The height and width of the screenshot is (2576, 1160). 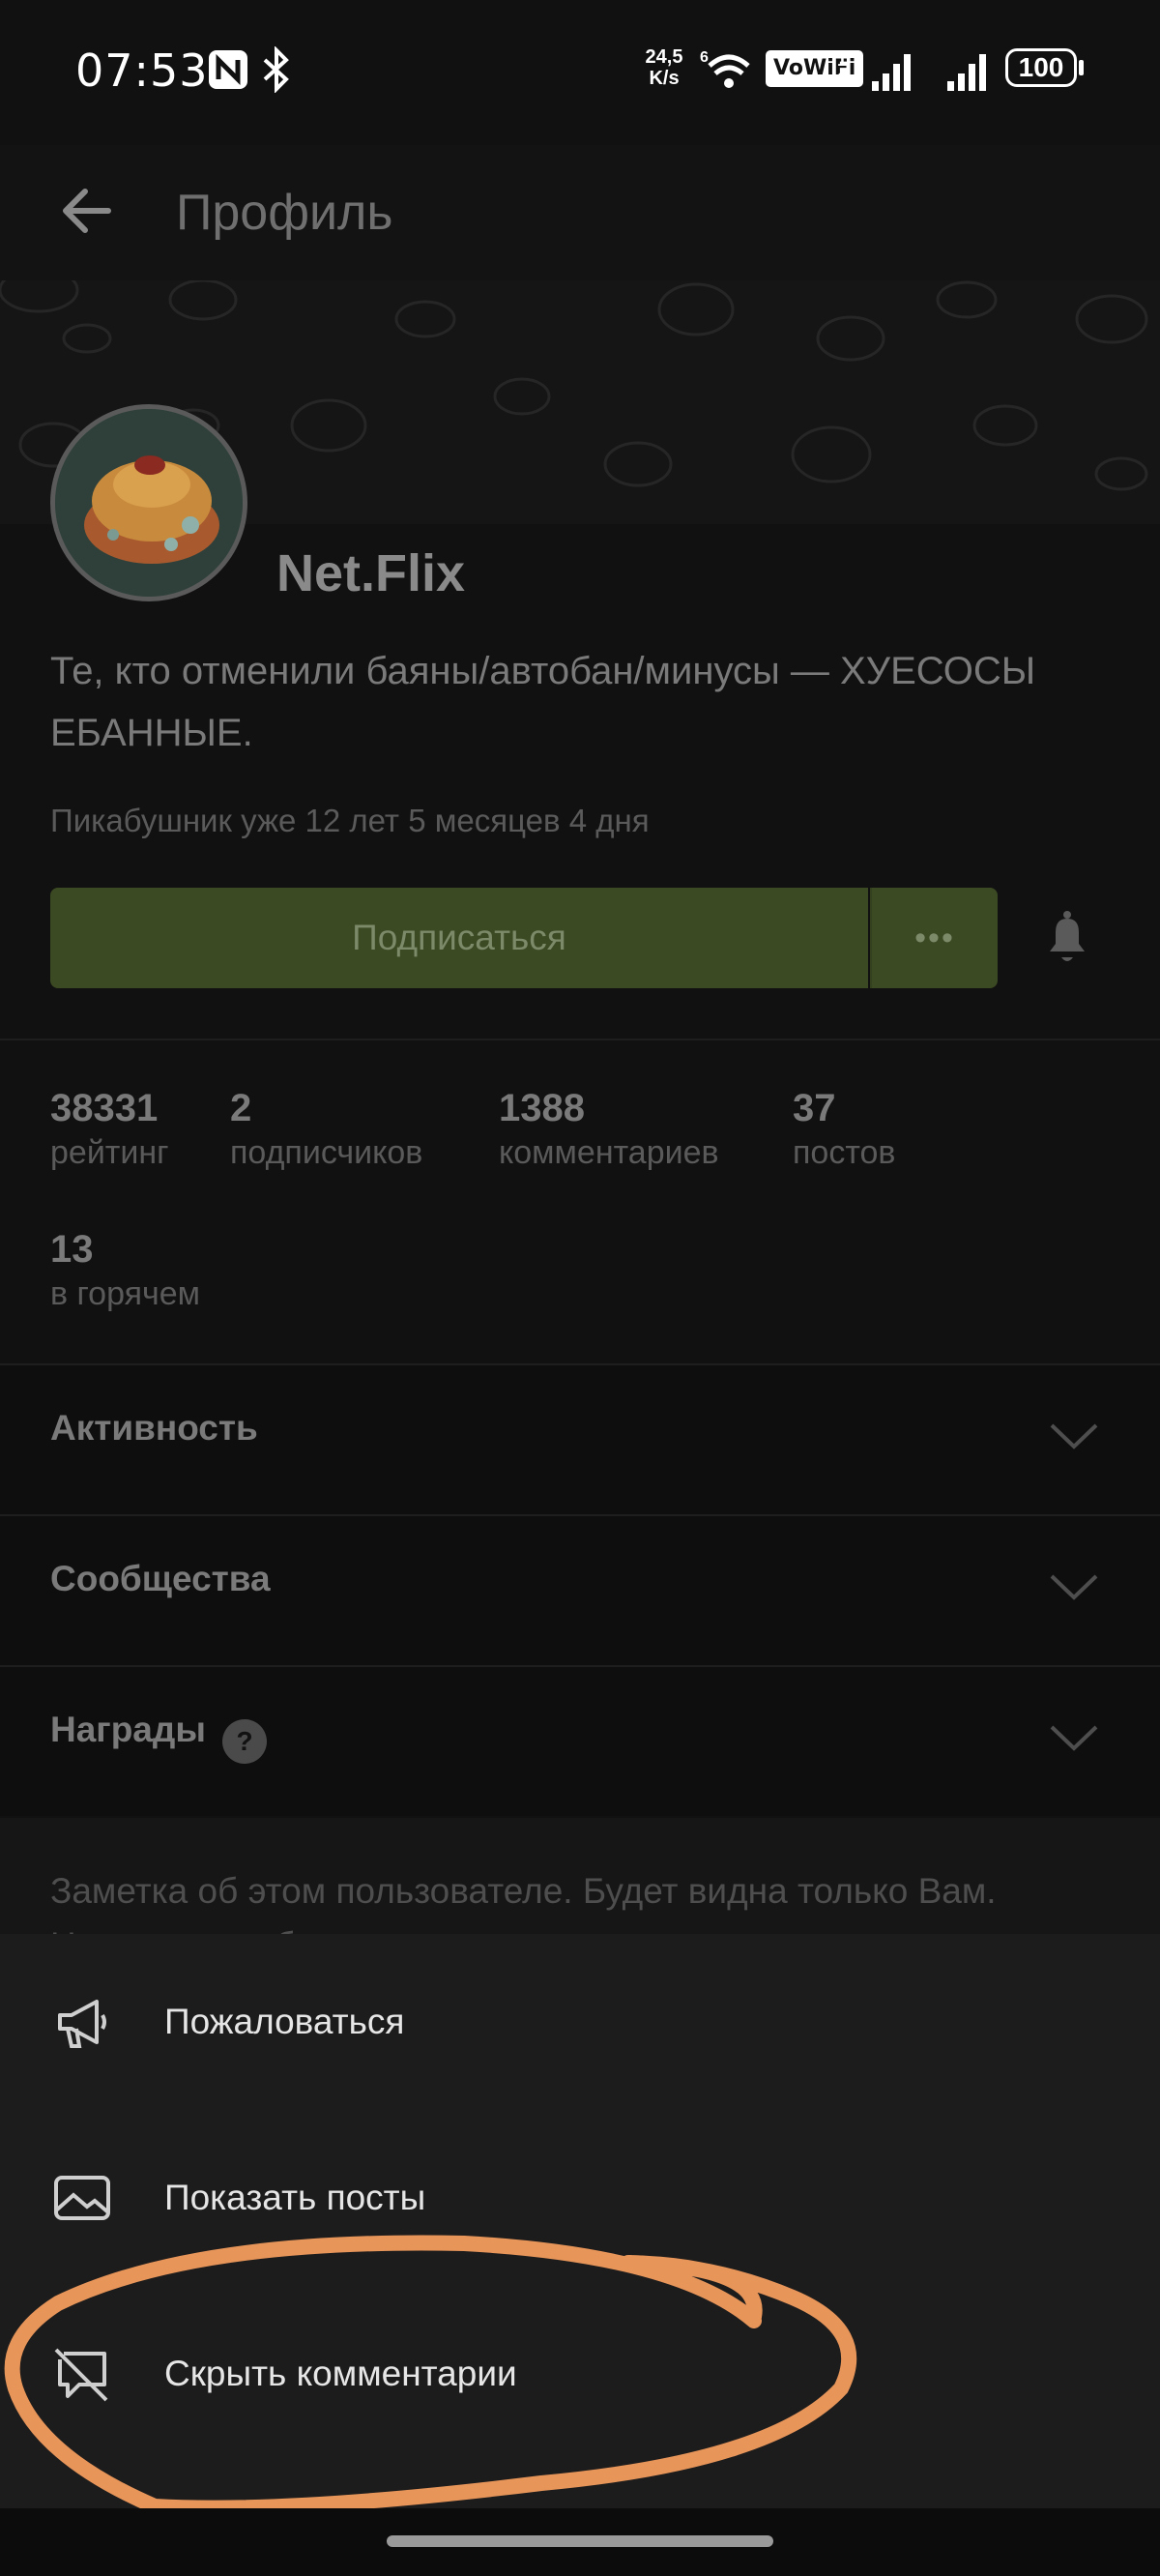 I want to click on more-options-button: •••, so click(x=934, y=938).